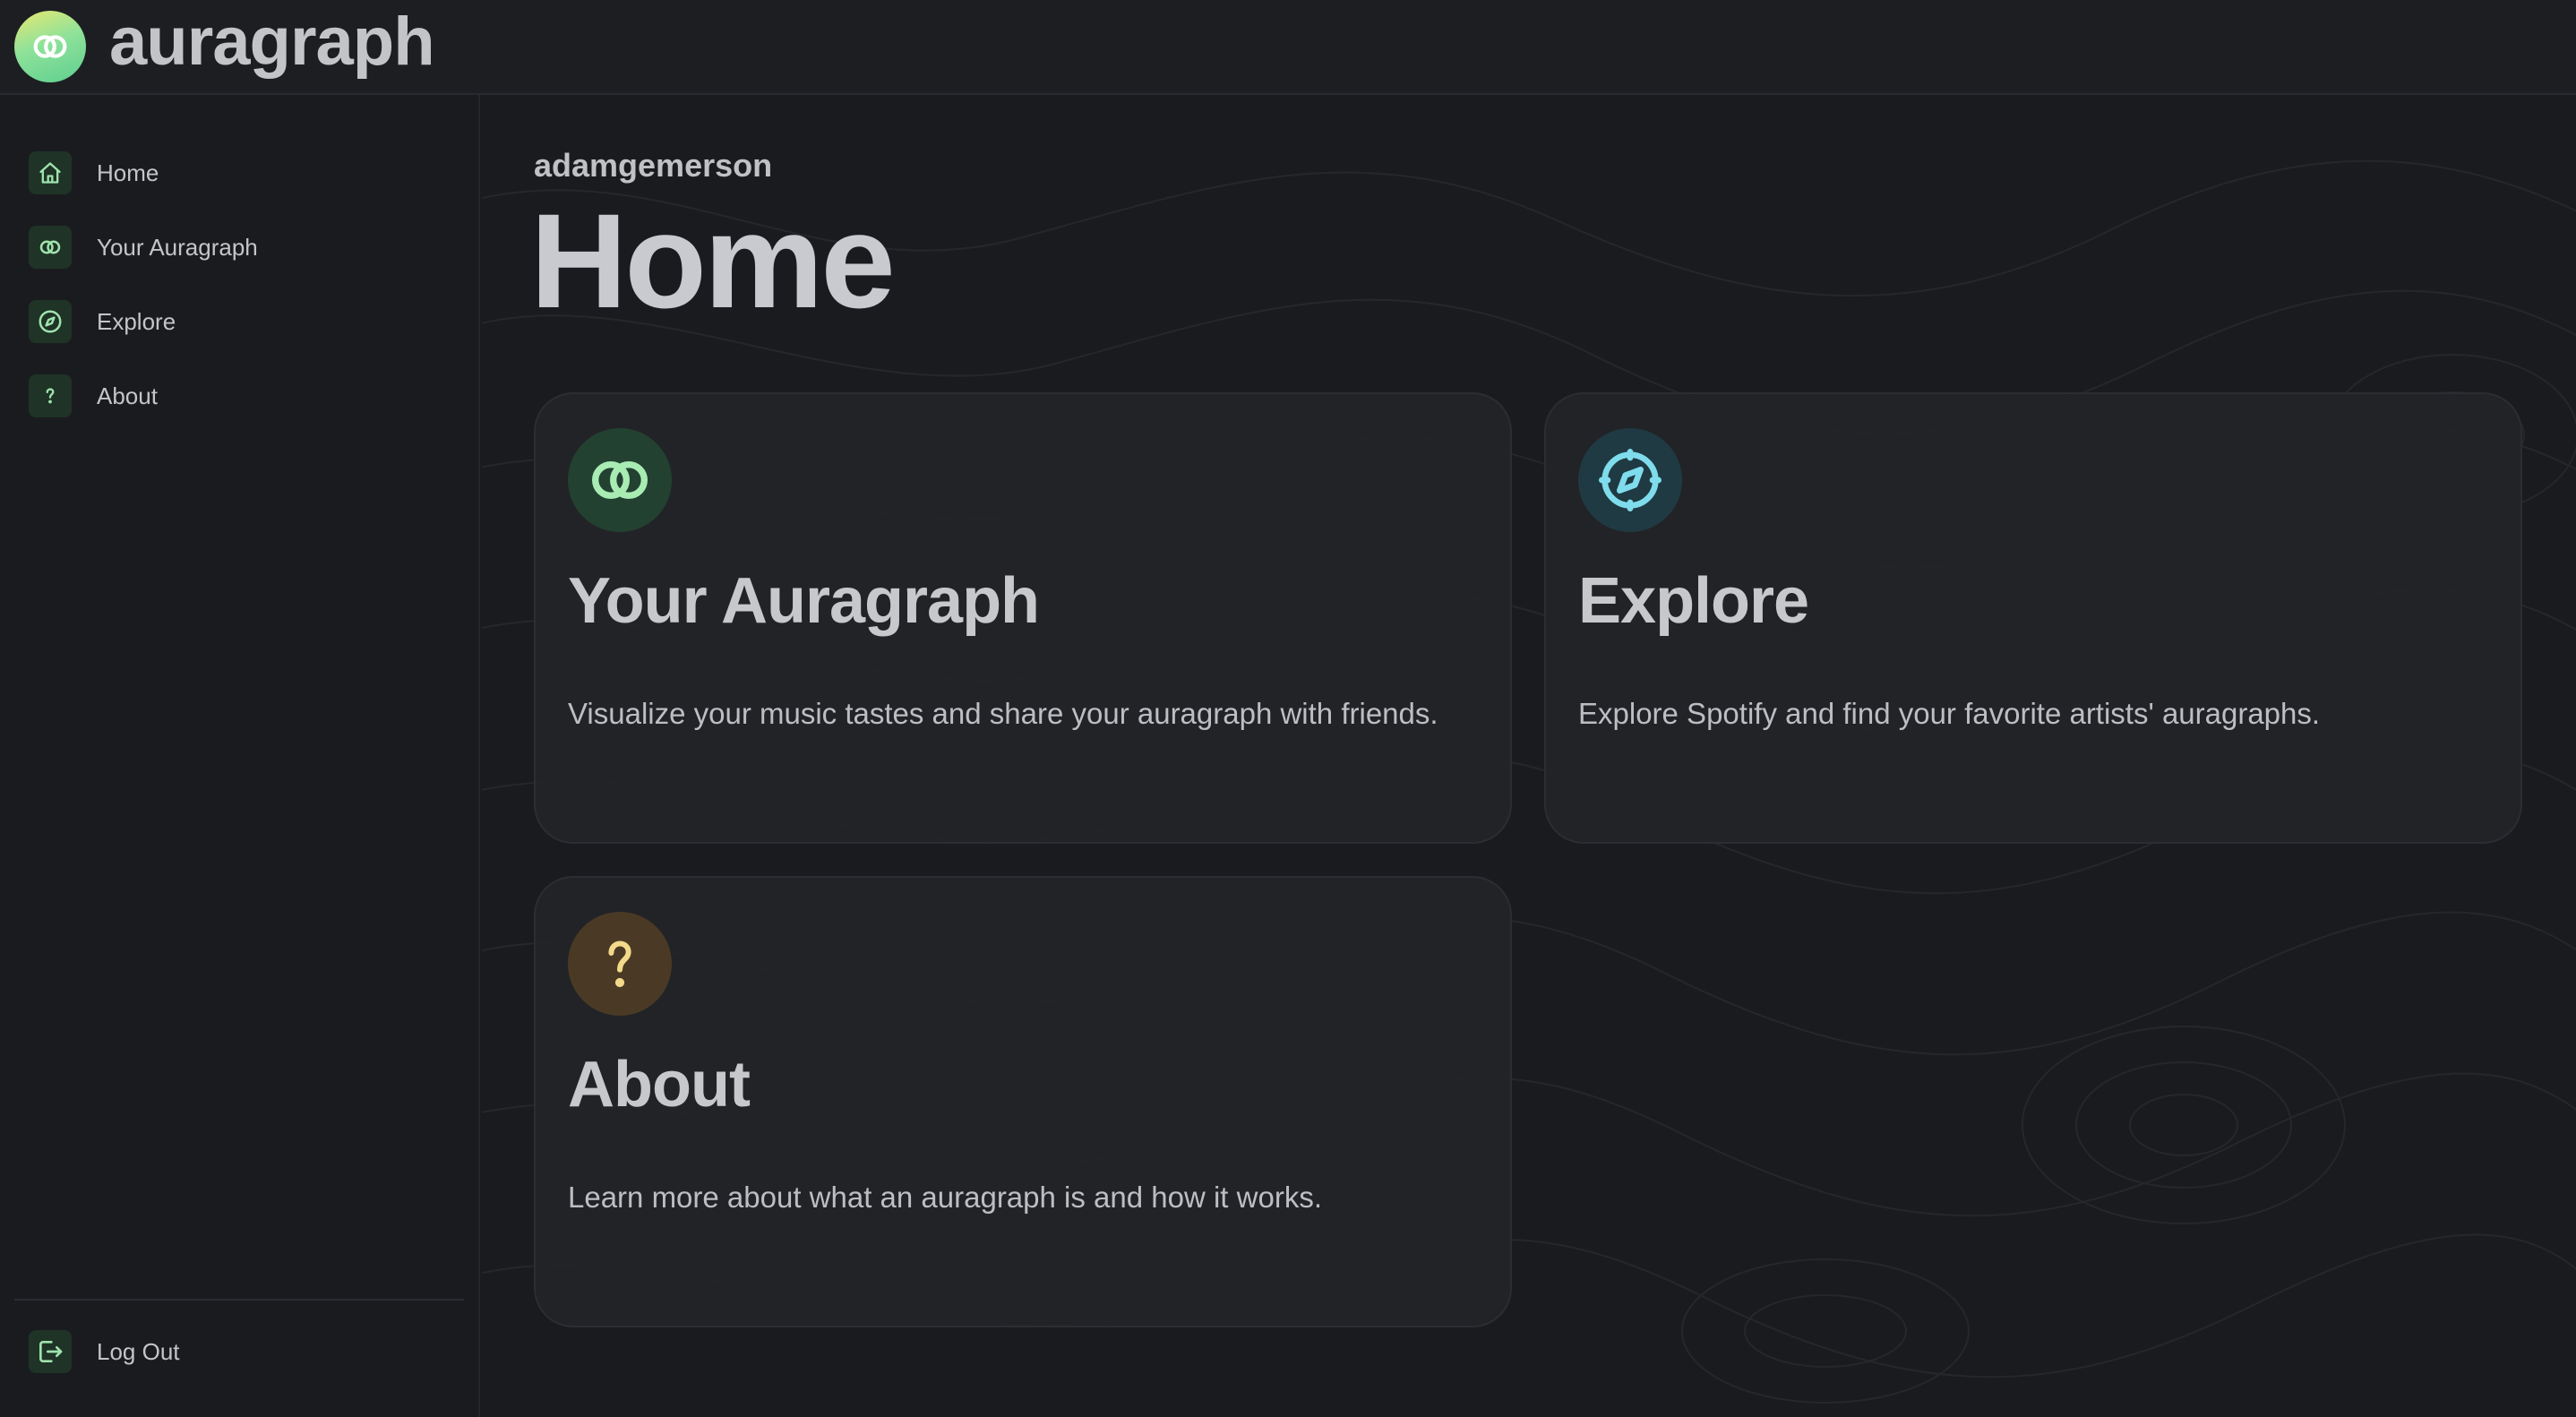 The image size is (2576, 1417). I want to click on sidebar-item-label: Explore, so click(136, 321).